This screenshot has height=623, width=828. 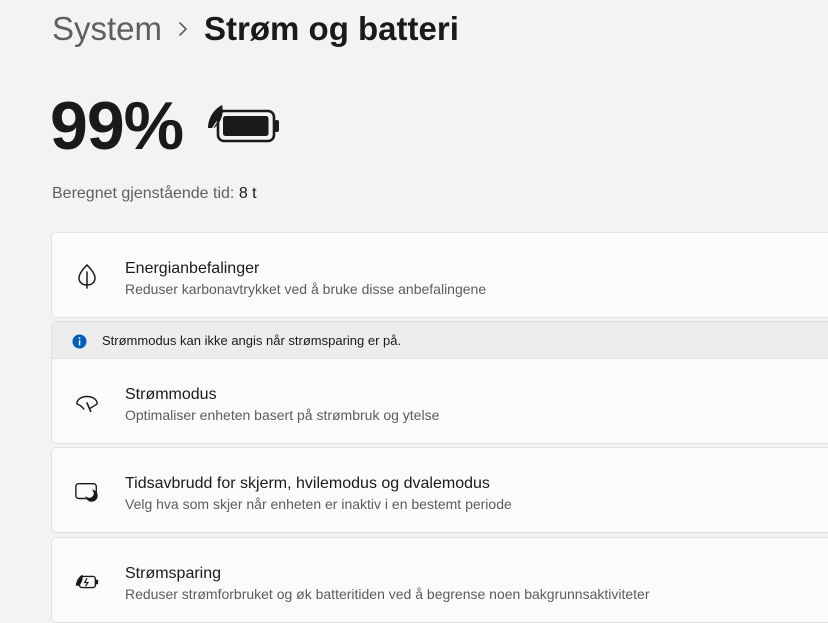 I want to click on remaining-time: Beregnet gjenstående tid: 8 t, so click(x=154, y=194).